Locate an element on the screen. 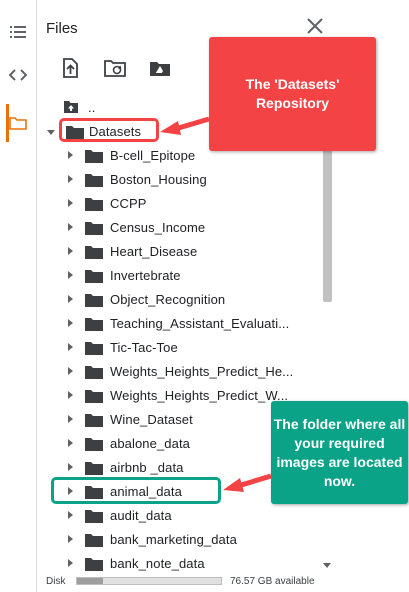  tree-row-audit-data: audit_data is located at coordinates (186, 515).